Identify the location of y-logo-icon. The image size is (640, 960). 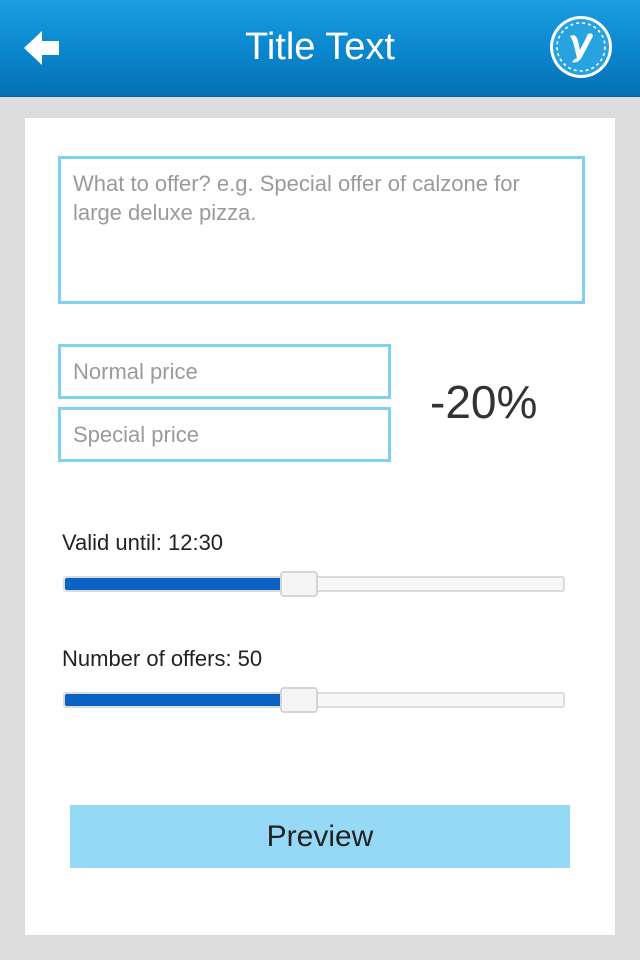
(581, 47).